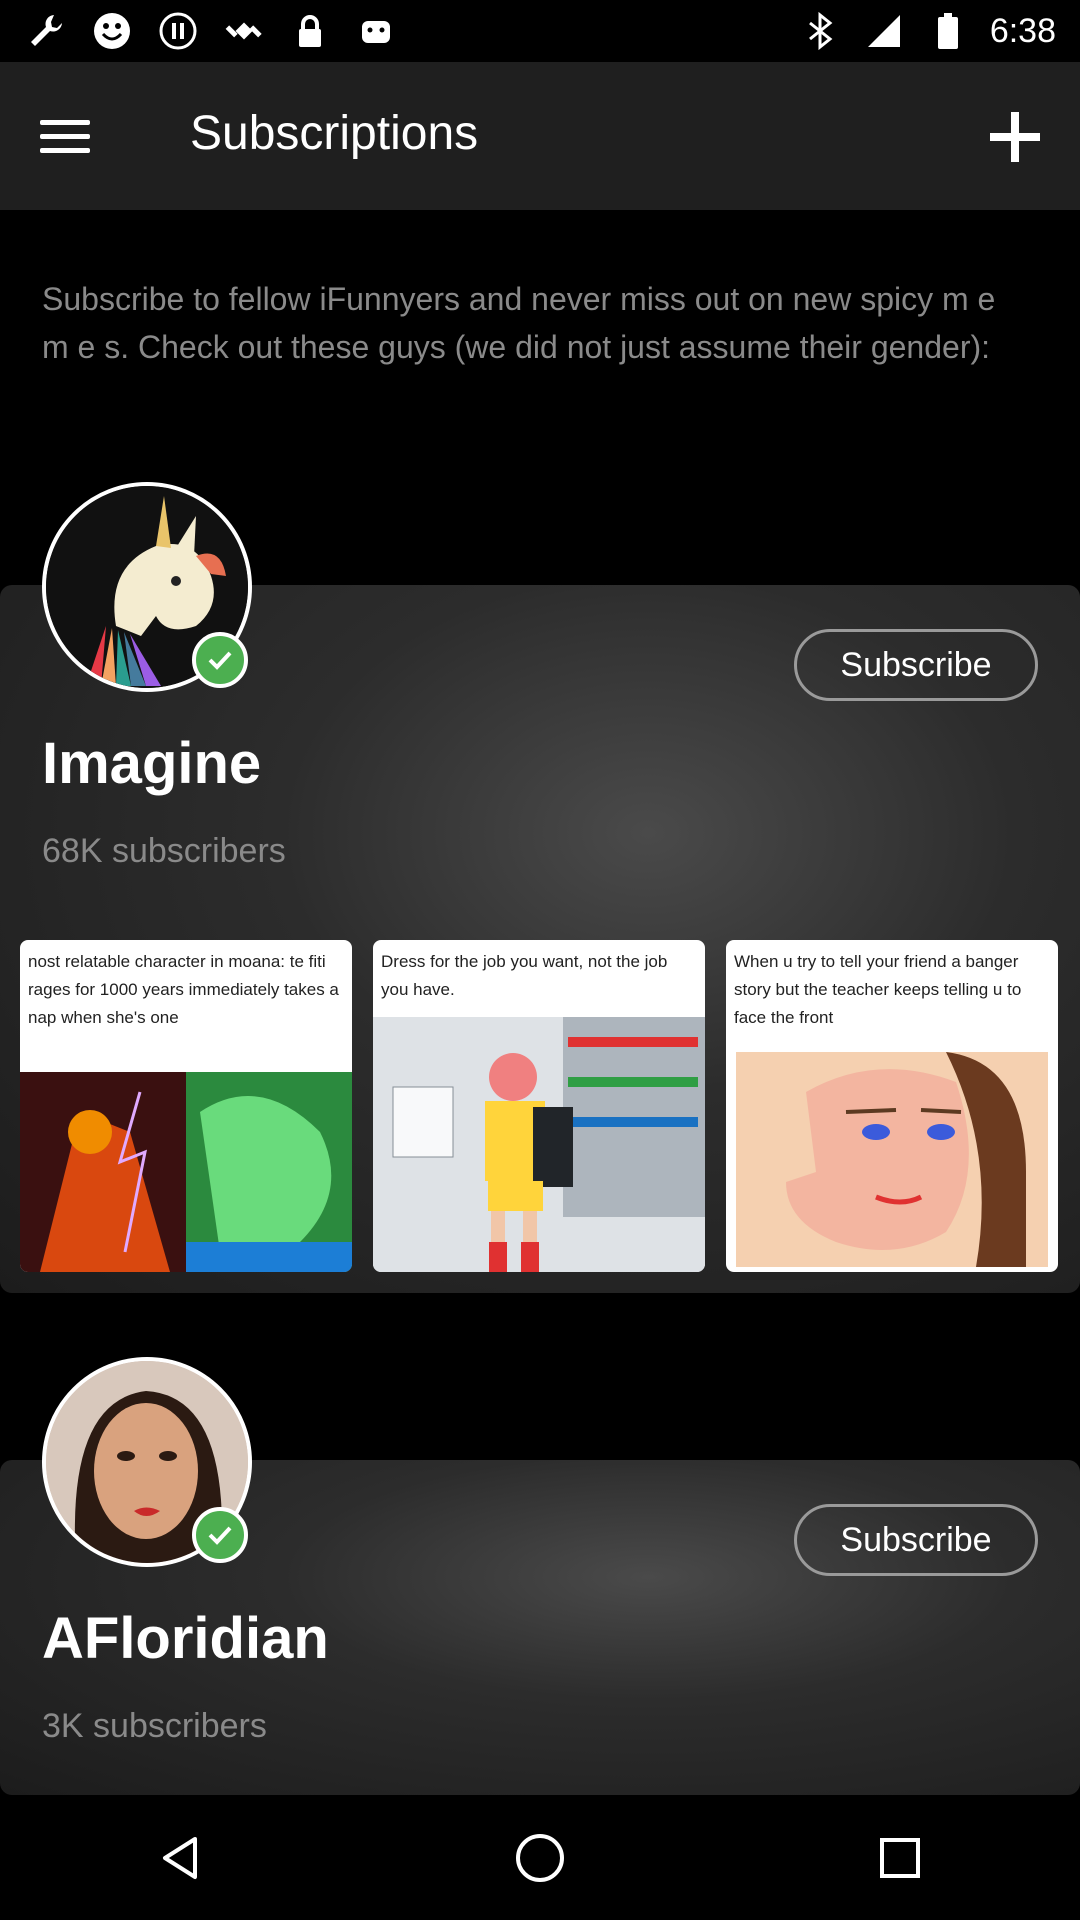 The image size is (1080, 1920). I want to click on recents-square-icon, so click(900, 1858).